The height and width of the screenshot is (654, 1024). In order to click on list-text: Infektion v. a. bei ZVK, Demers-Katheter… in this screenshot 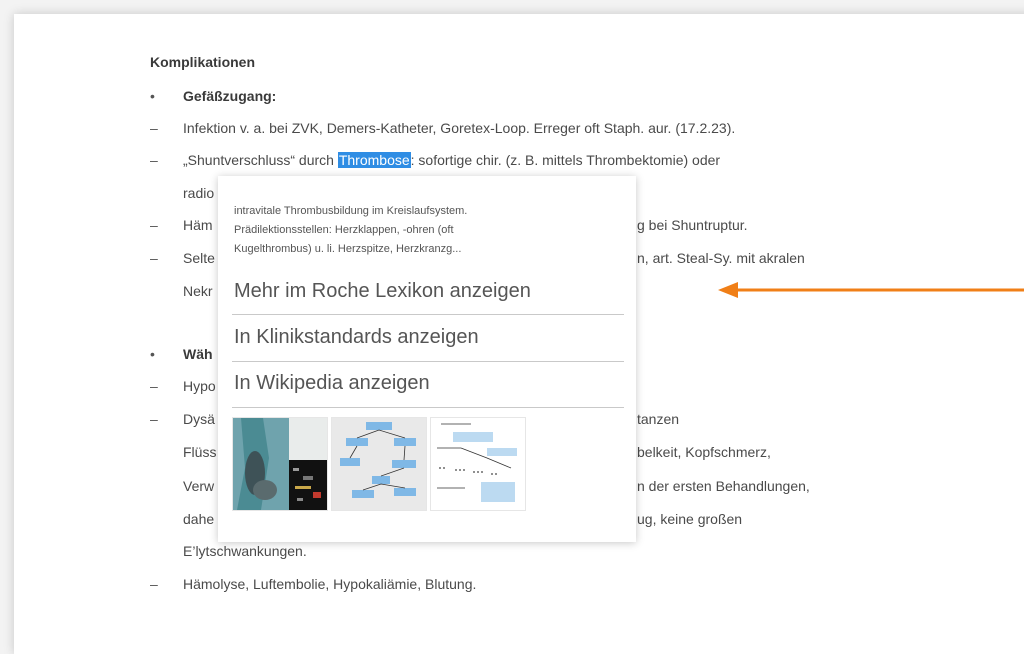, I will do `click(459, 128)`.